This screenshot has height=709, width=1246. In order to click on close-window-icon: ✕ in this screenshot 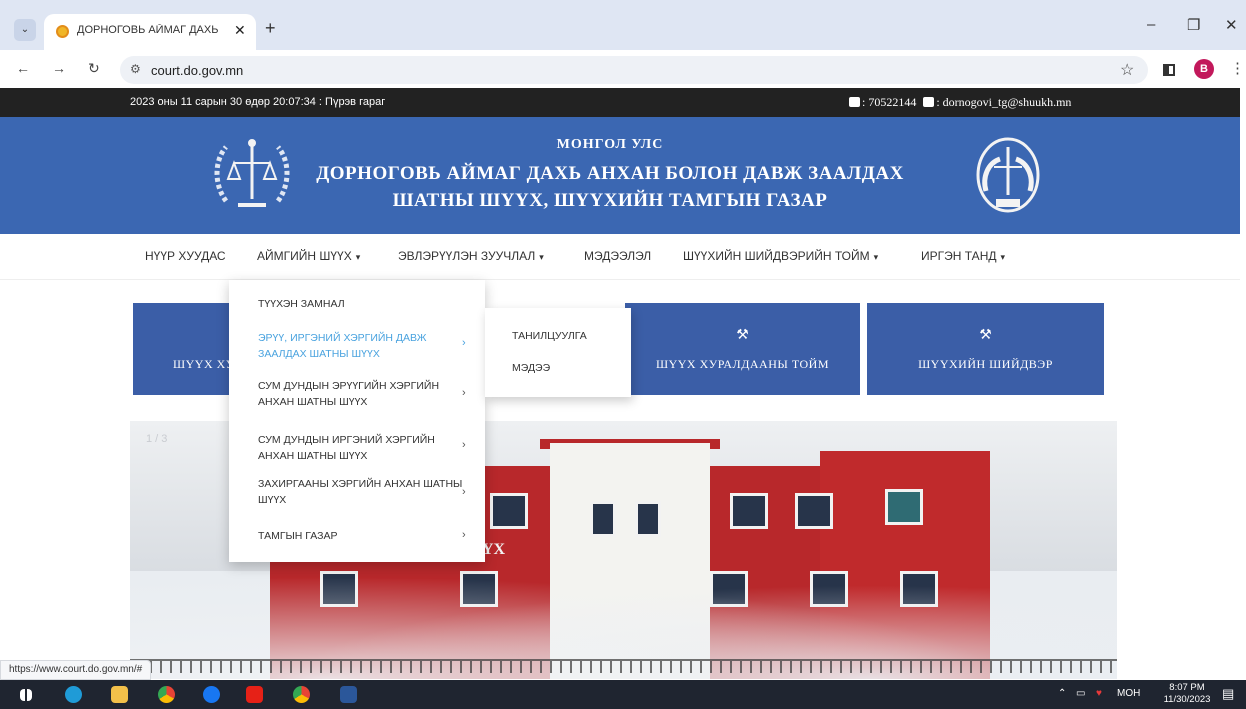, I will do `click(1231, 25)`.